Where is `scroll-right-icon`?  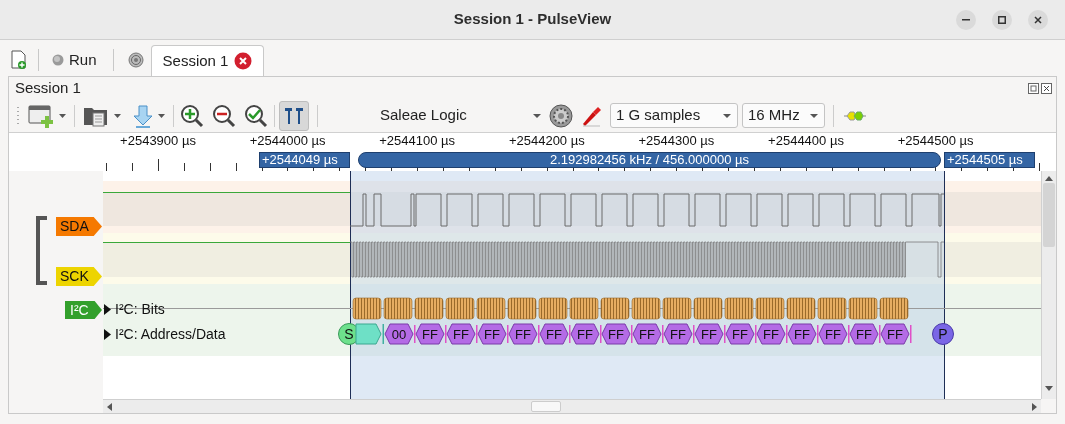 scroll-right-icon is located at coordinates (1034, 407).